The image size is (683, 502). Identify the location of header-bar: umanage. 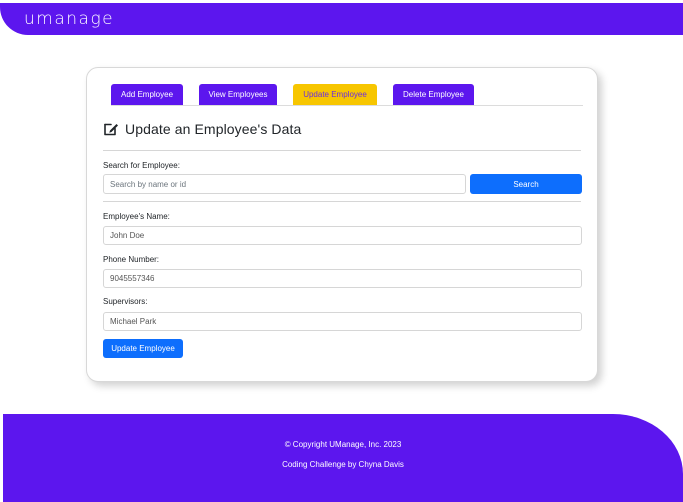
(341, 19).